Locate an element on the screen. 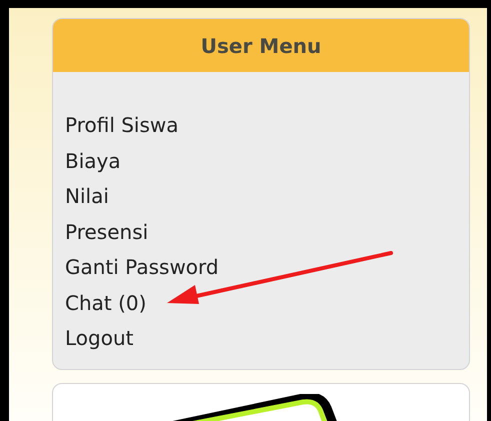  menu-link: Profil Siswa is located at coordinates (122, 126).